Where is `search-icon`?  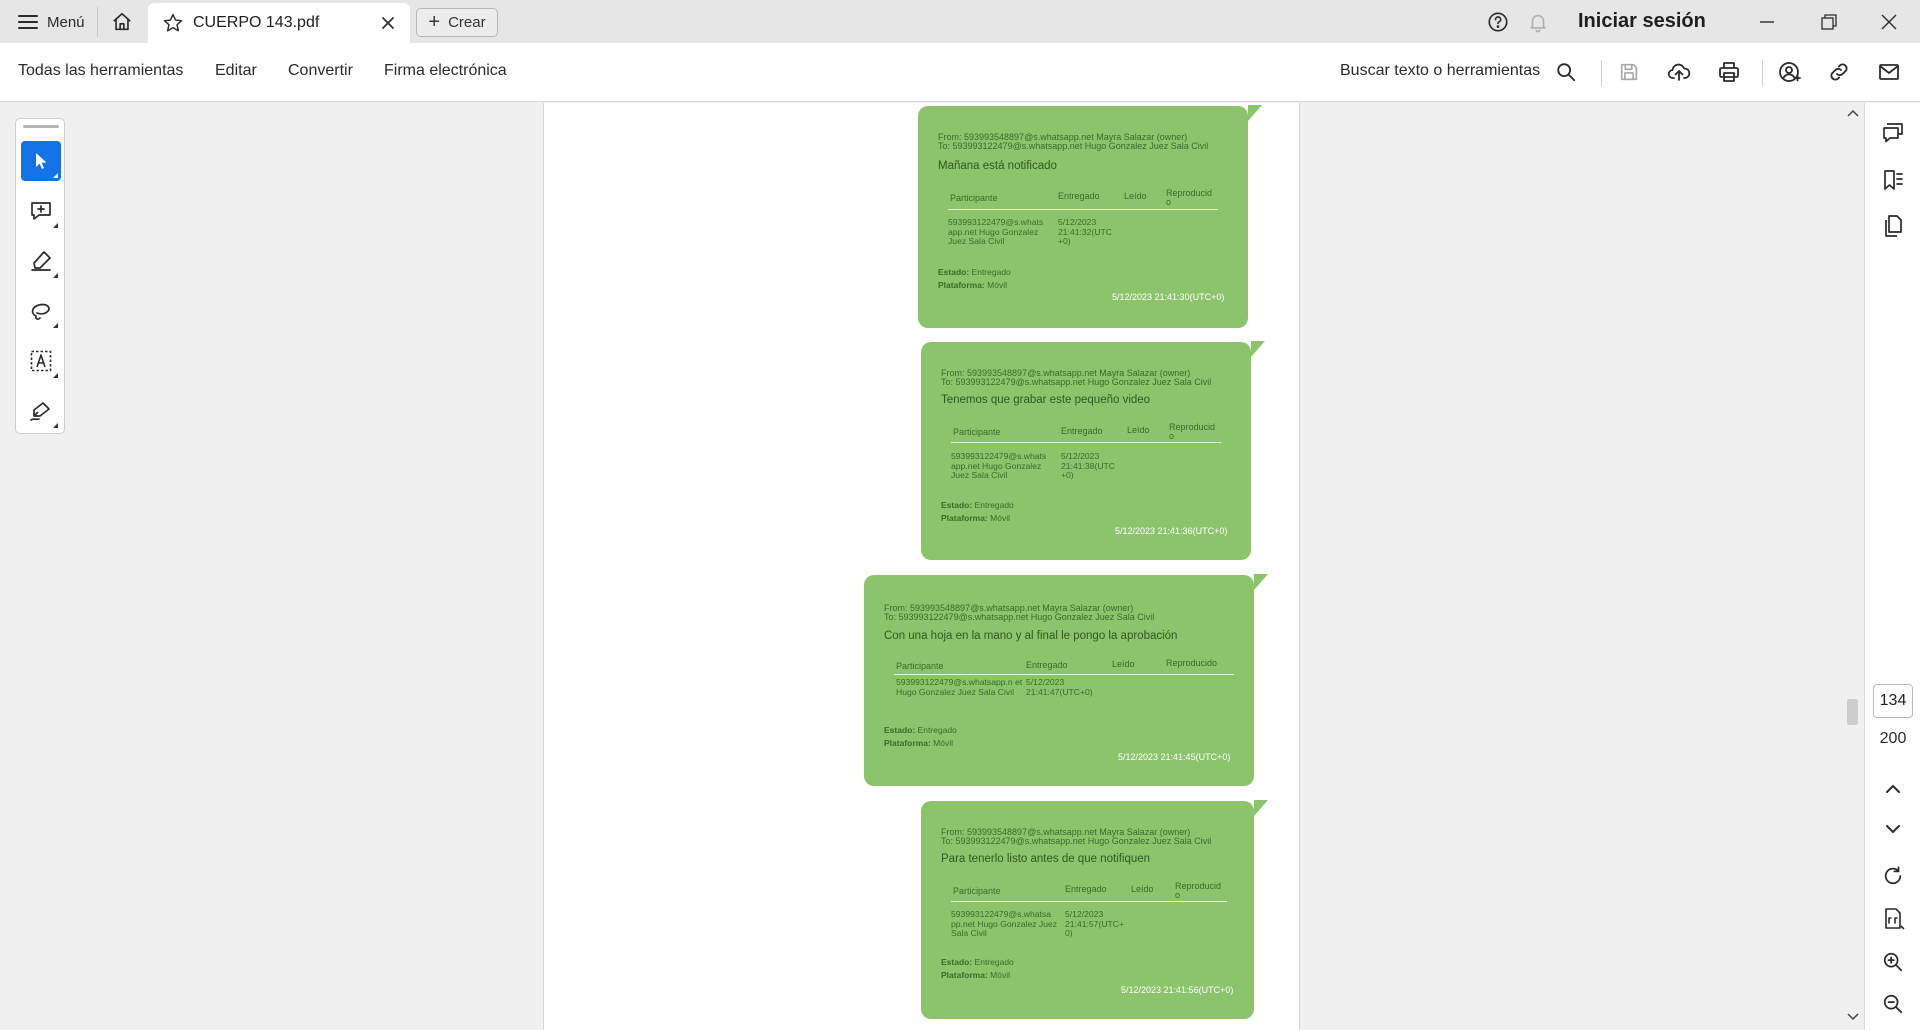
search-icon is located at coordinates (1566, 72).